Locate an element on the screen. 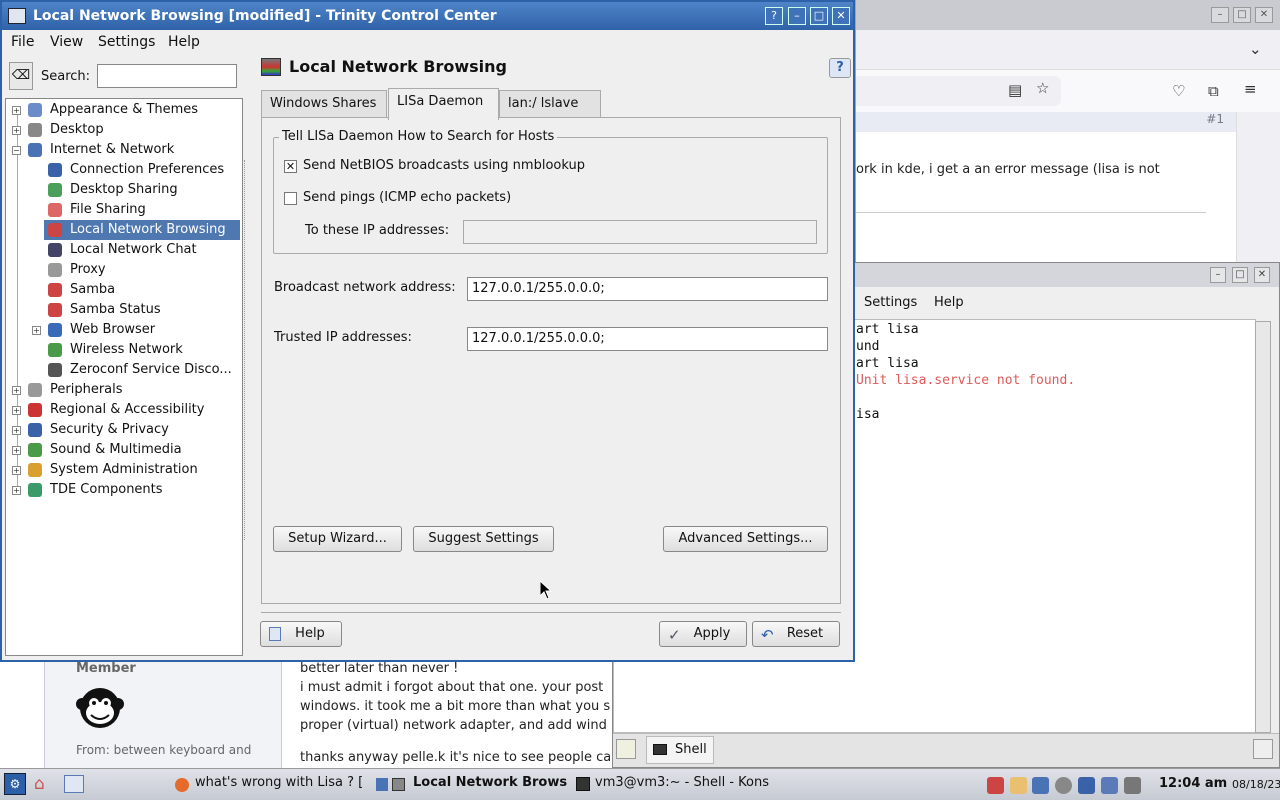 The height and width of the screenshot is (800, 1280). new-session-icon is located at coordinates (626, 749).